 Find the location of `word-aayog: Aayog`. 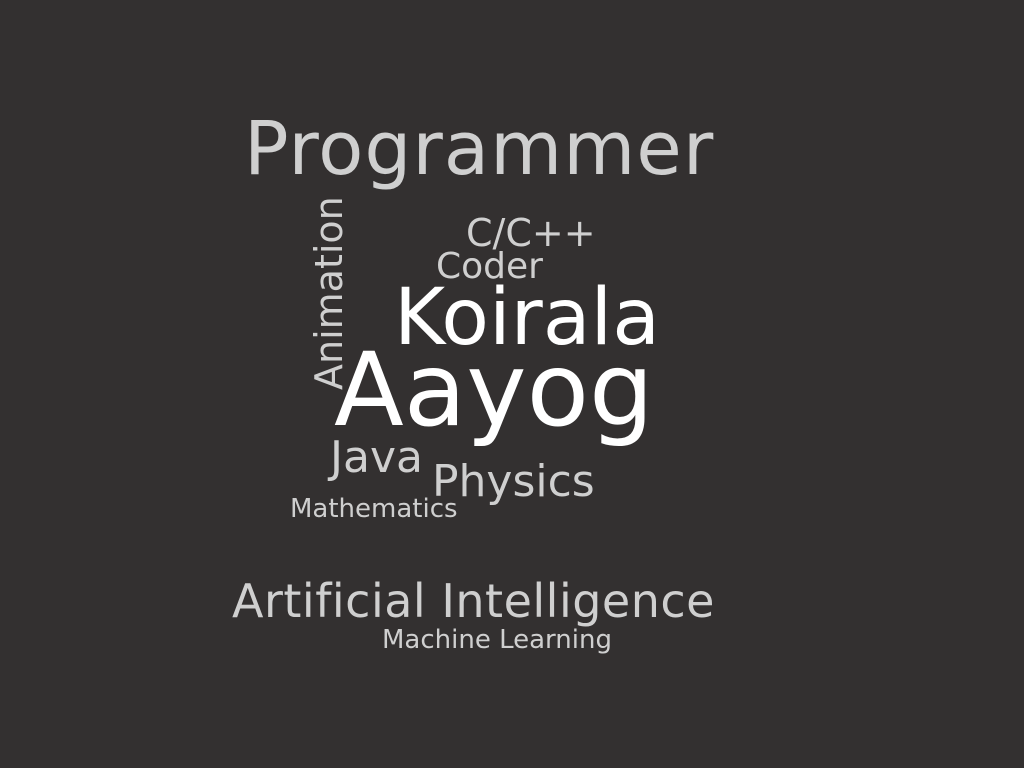

word-aayog: Aayog is located at coordinates (494, 390).